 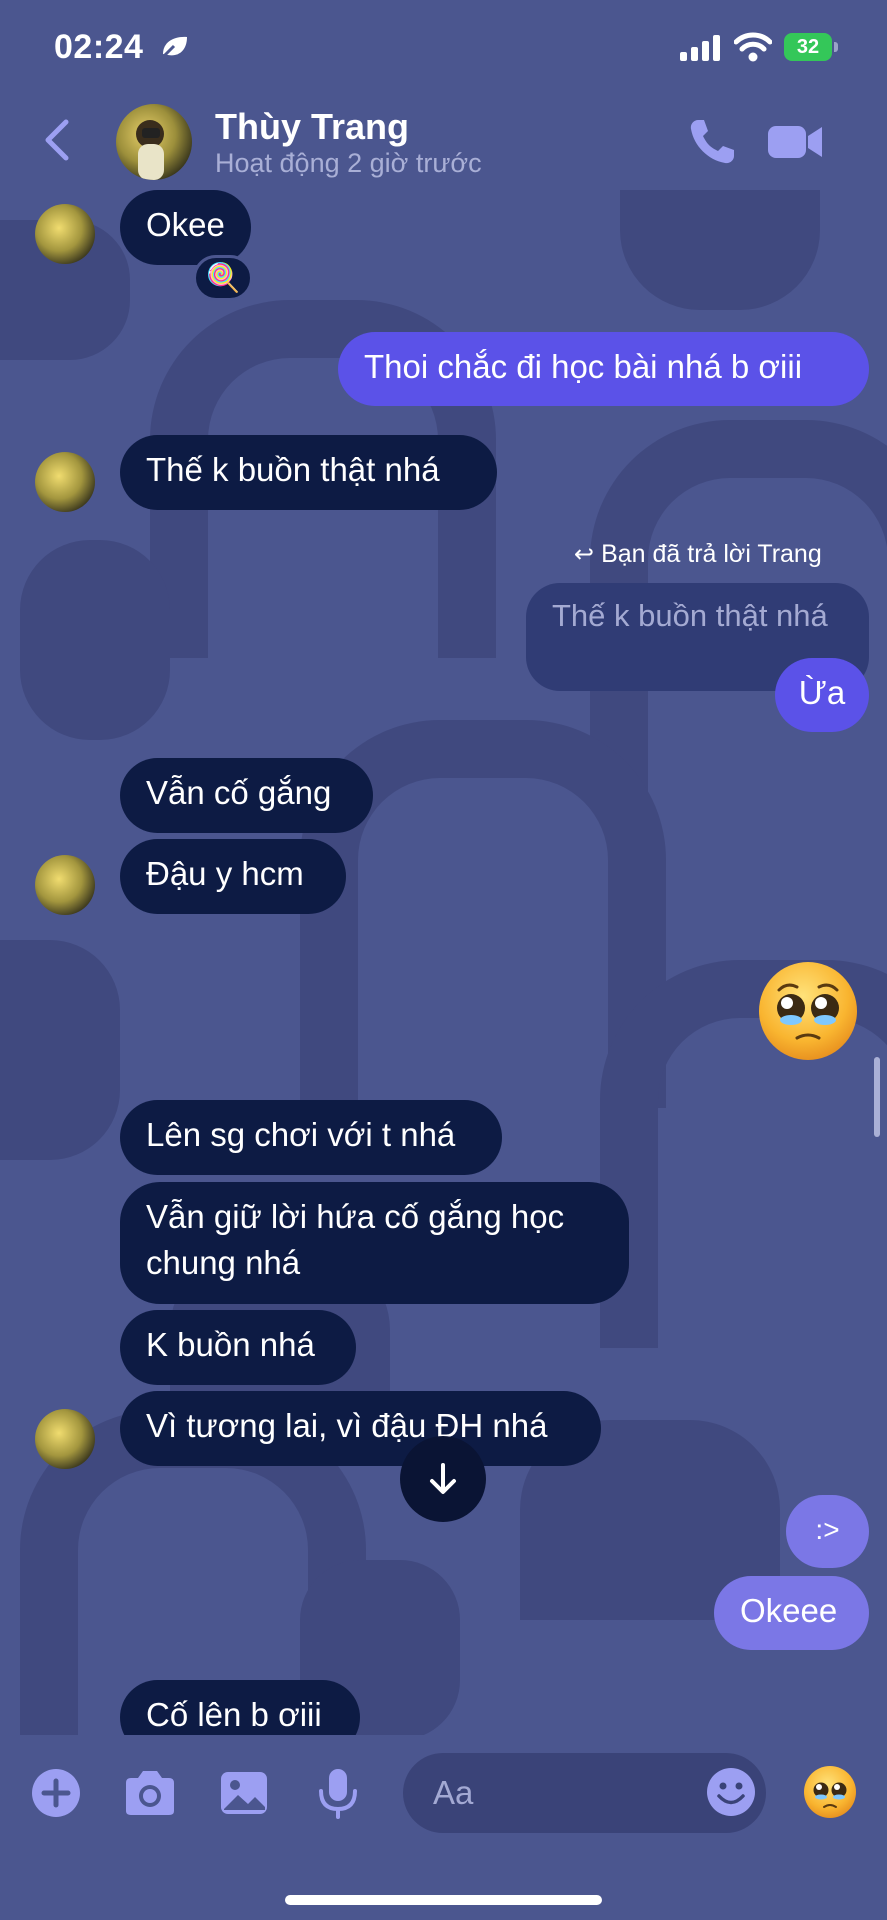 I want to click on battery-indicator: 32, so click(x=811, y=47).